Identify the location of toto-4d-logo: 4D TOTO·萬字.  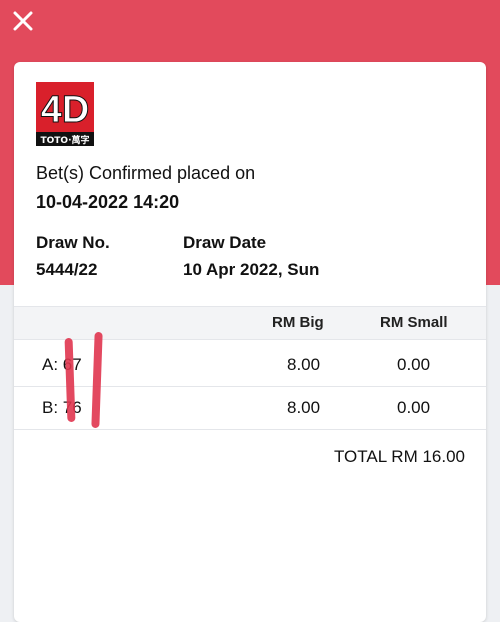
(65, 114).